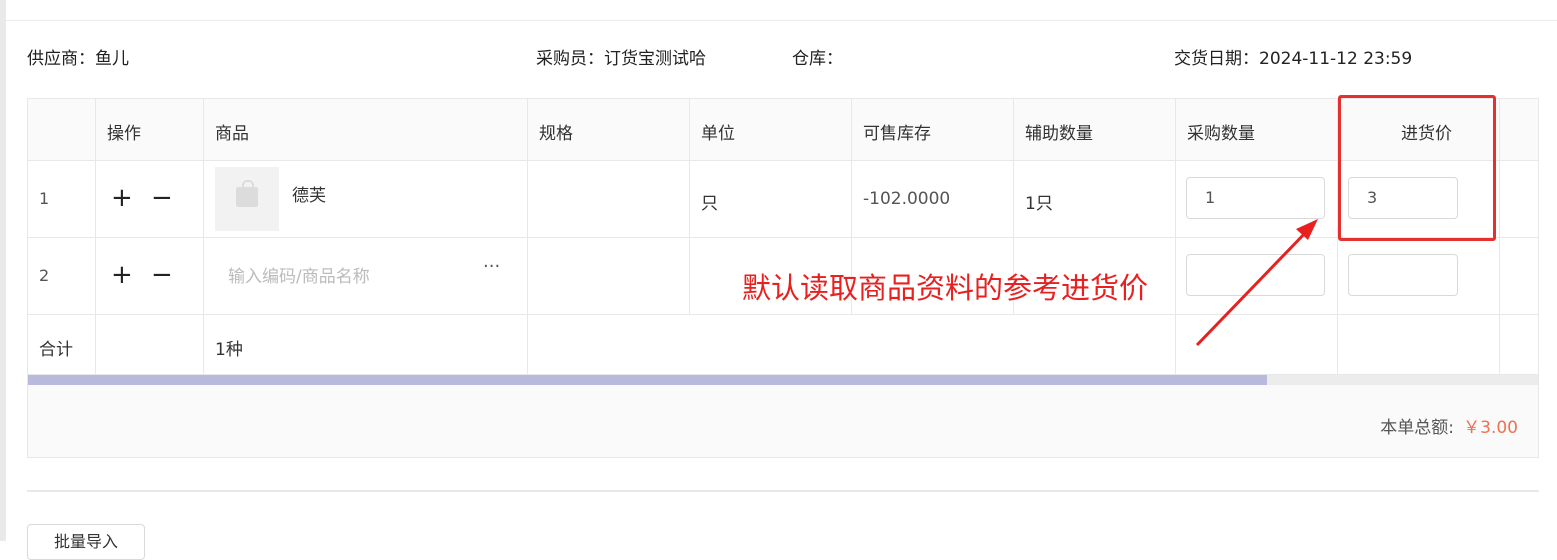 The width and height of the screenshot is (1557, 560). What do you see at coordinates (1256, 283) in the screenshot?
I see `annotation-arrow-icon` at bounding box center [1256, 283].